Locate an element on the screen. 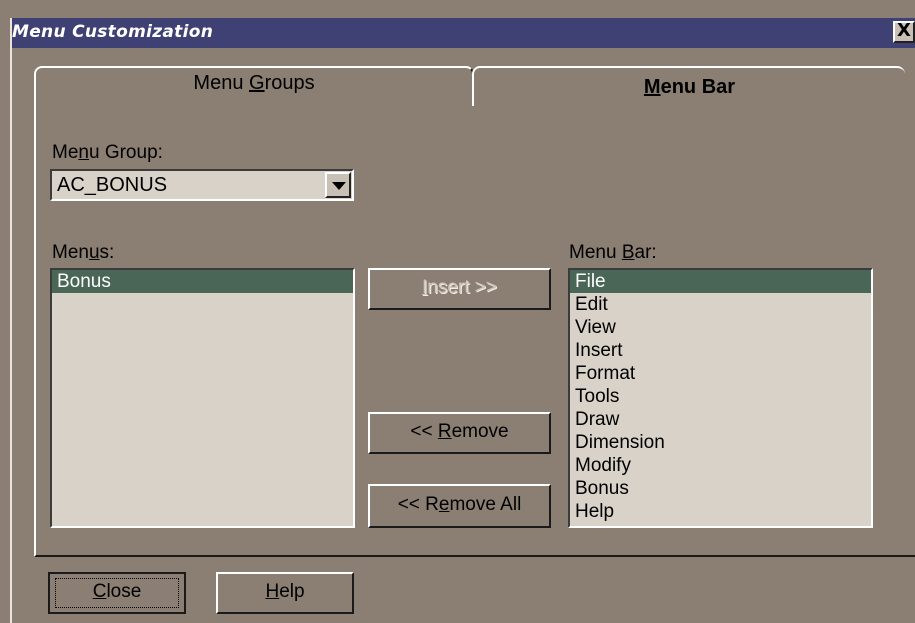  tab-label-part: Menu is located at coordinates (221, 83).